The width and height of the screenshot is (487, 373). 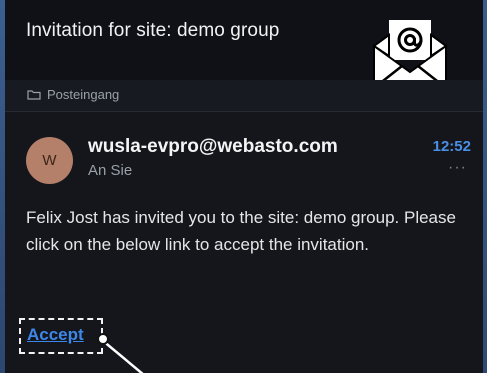 I want to click on folder-icon, so click(x=34, y=95).